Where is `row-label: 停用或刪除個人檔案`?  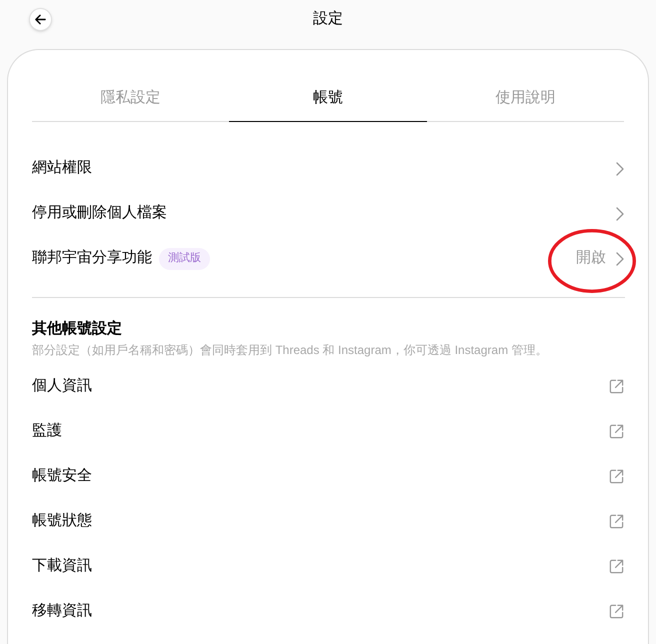
row-label: 停用或刪除個人檔案 is located at coordinates (99, 213).